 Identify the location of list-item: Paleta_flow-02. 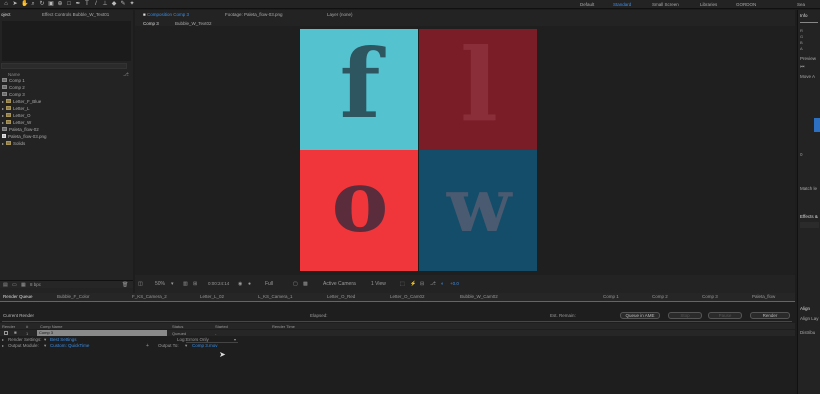
(20, 129).